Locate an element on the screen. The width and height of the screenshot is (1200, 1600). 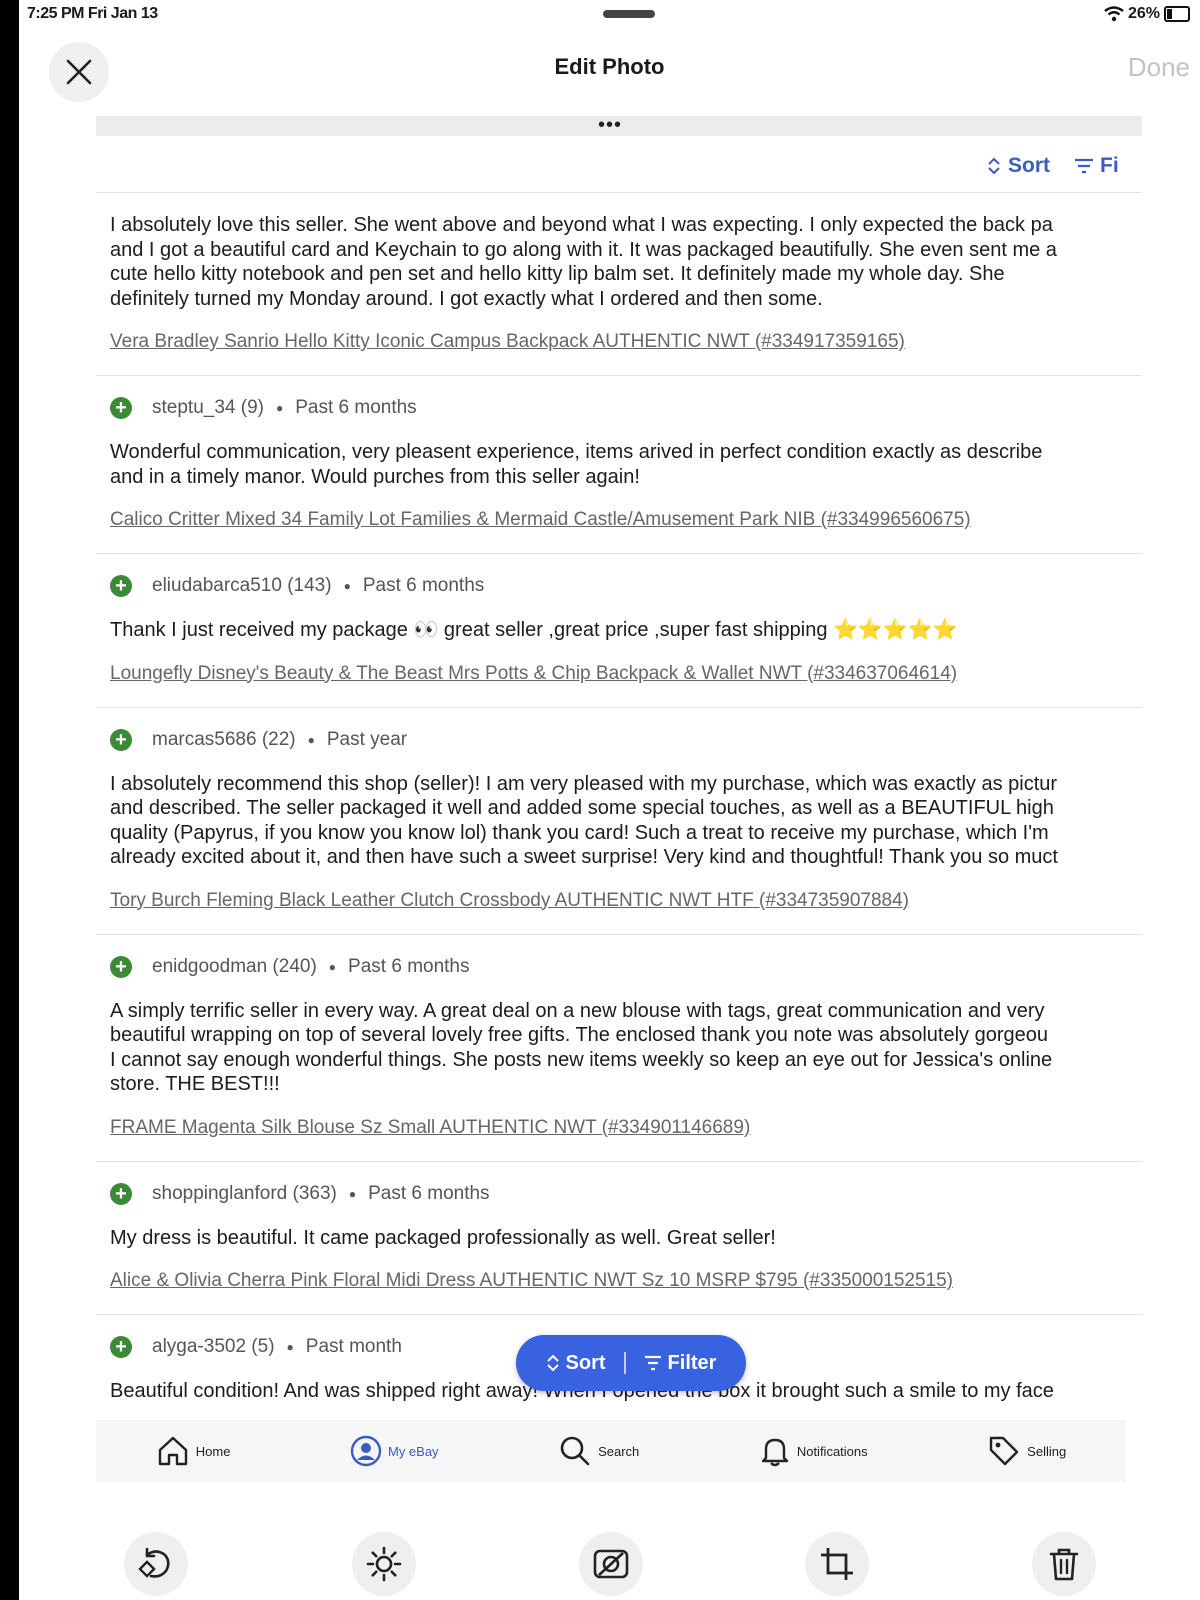
crop-icon is located at coordinates (837, 1564).